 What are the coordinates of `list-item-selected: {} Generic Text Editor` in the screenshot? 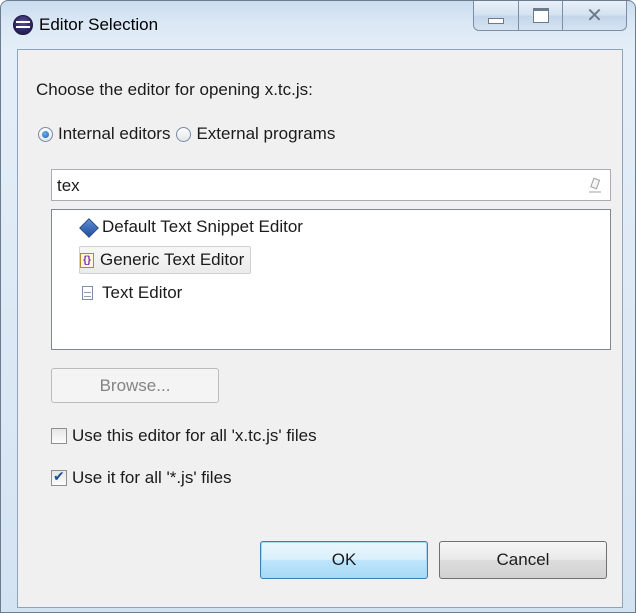 It's located at (165, 260).